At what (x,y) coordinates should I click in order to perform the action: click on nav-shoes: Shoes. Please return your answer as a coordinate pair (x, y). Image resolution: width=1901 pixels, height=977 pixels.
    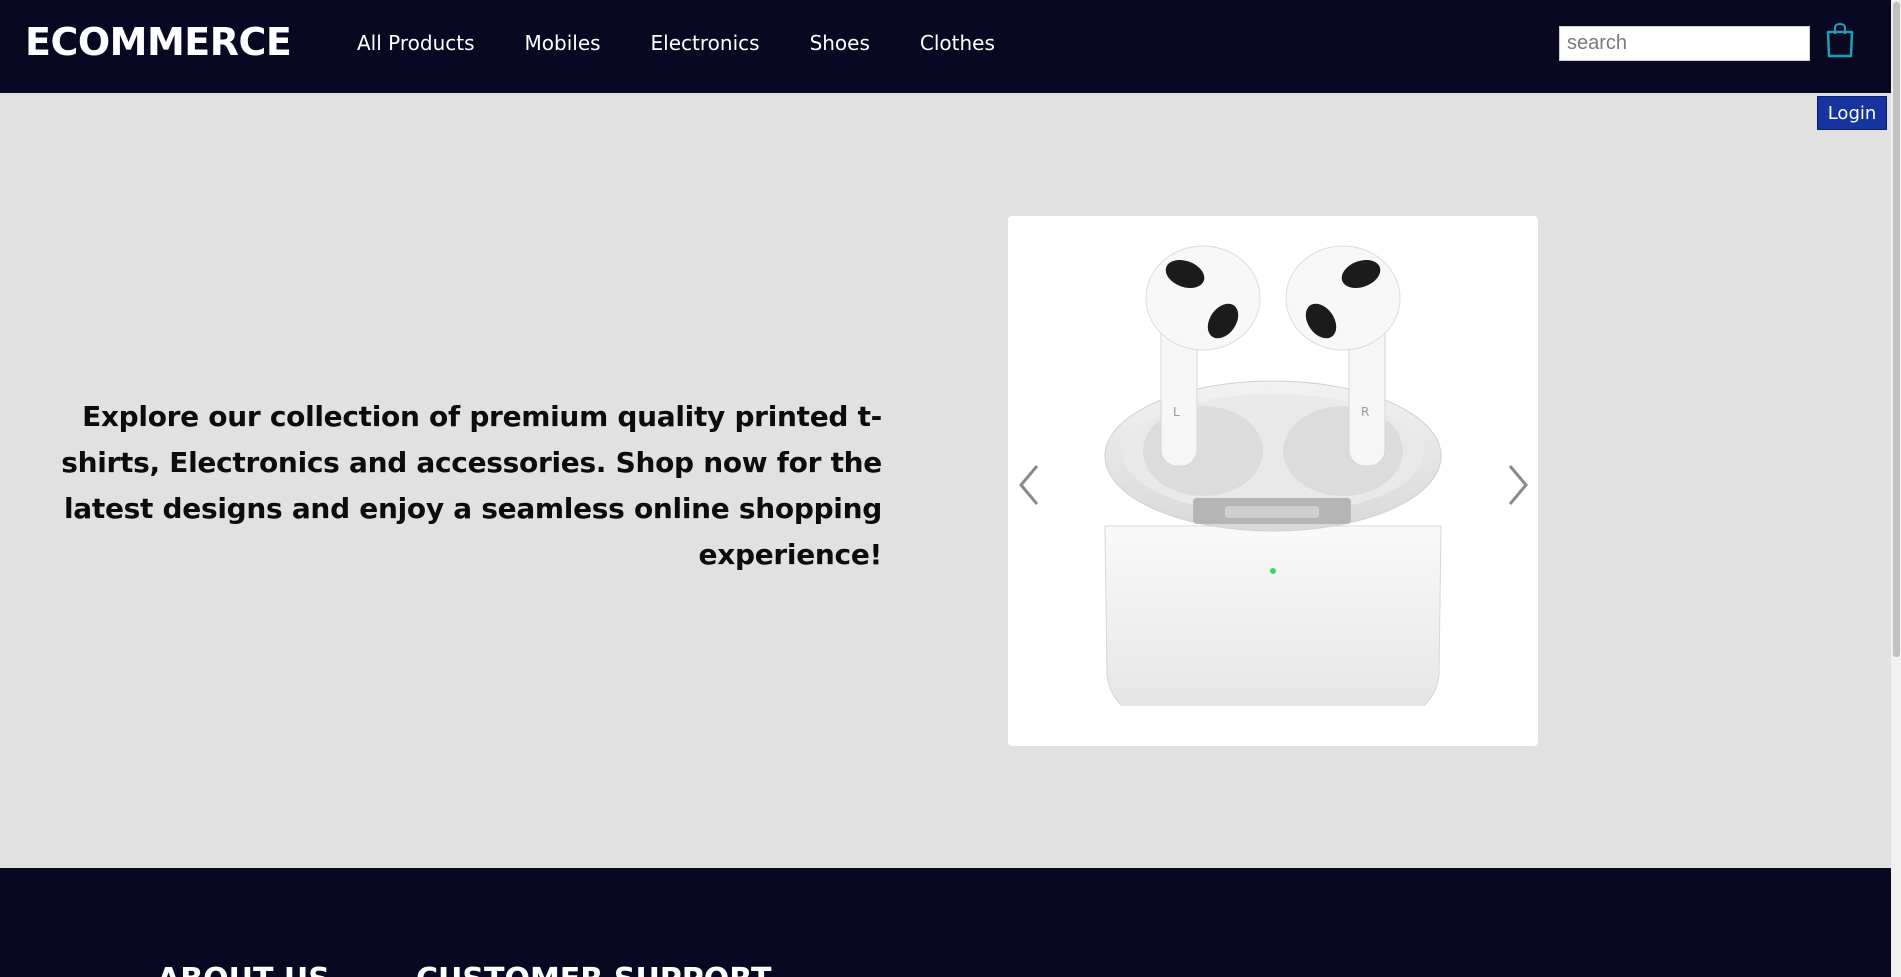
    Looking at the image, I should click on (840, 43).